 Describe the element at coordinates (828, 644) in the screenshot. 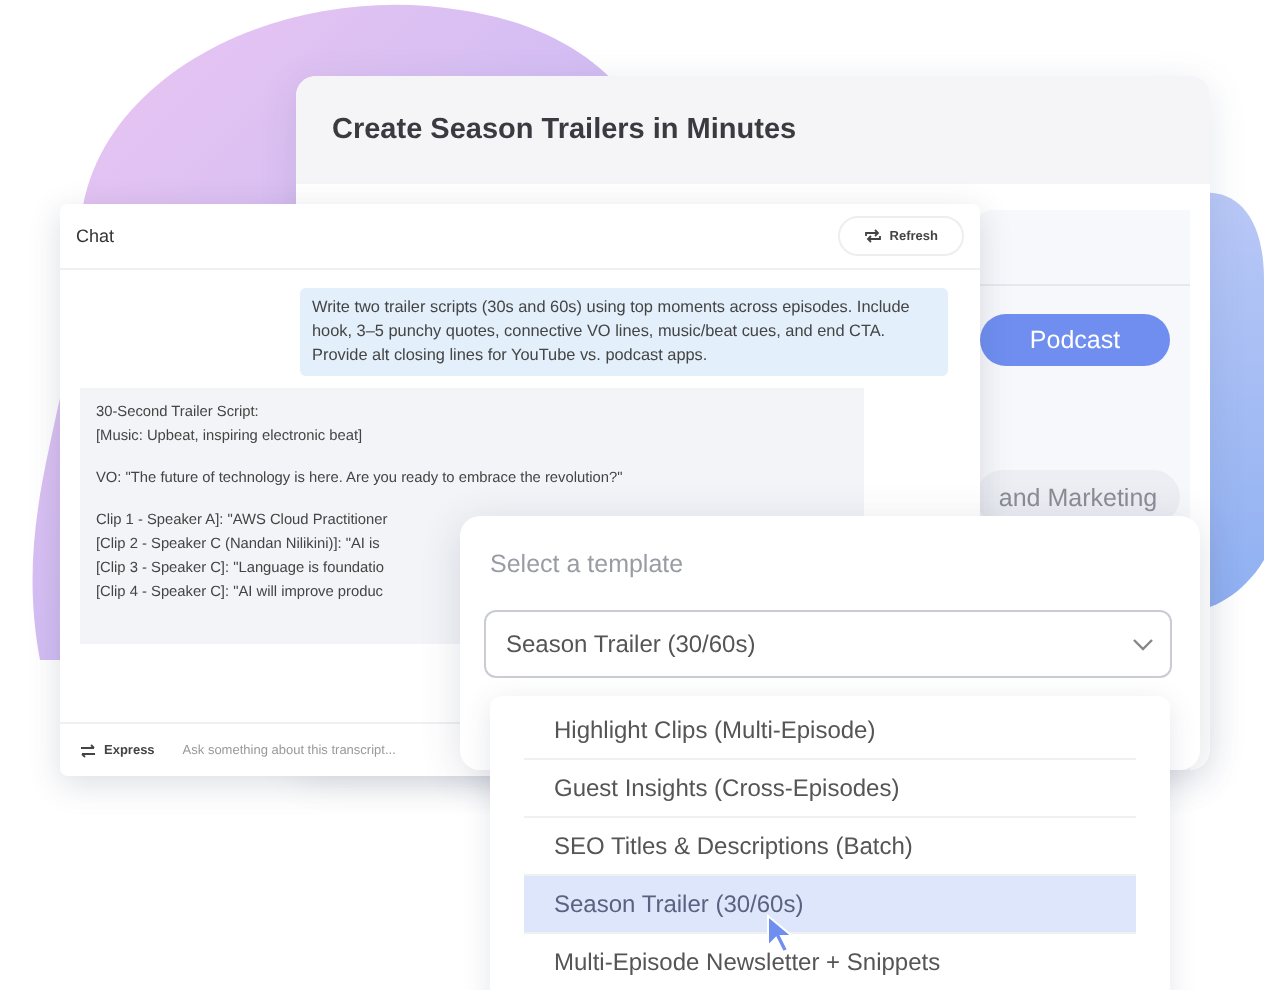

I see `template-select: Season Trailer (30/60s)` at that location.